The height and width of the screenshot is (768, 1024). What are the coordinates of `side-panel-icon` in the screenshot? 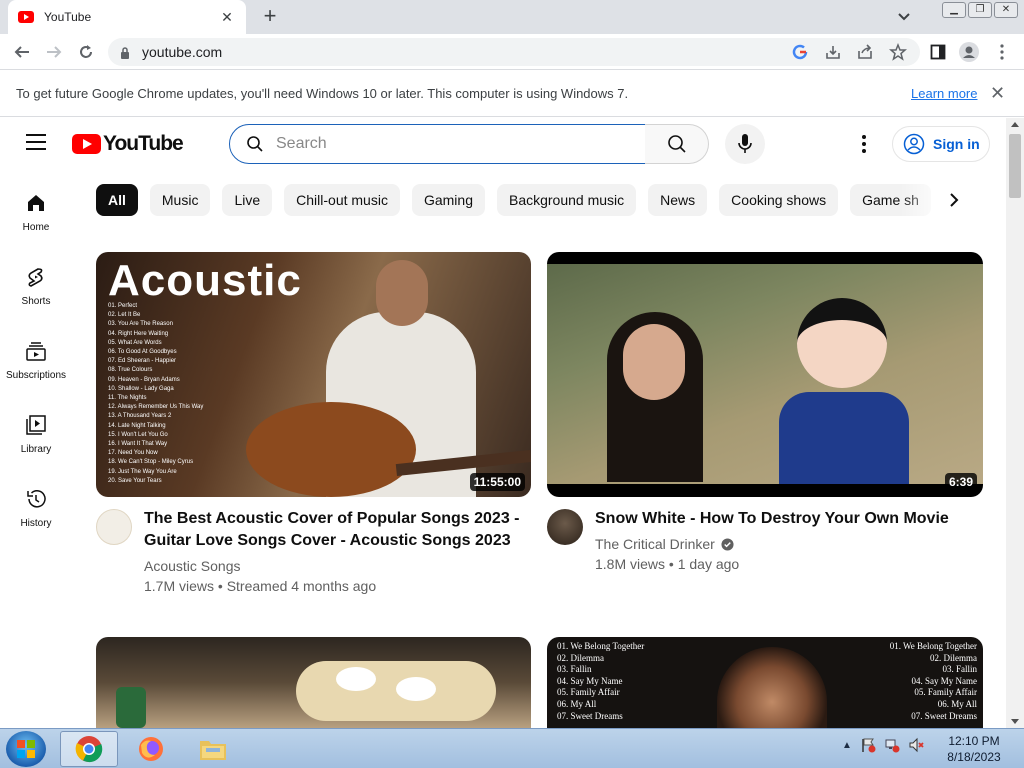 It's located at (938, 52).